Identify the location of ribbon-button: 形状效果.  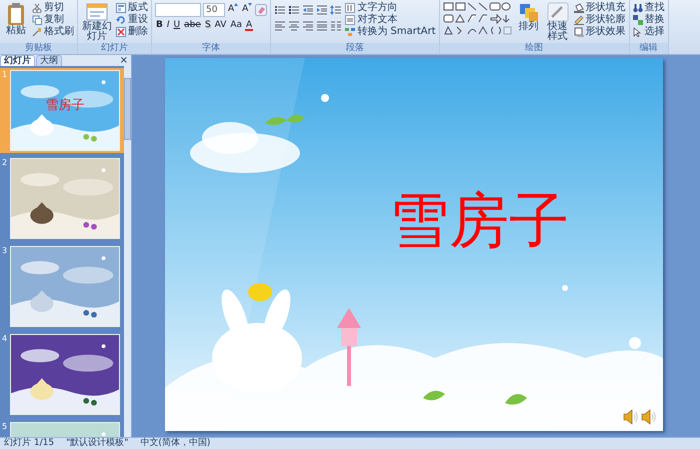
(600, 31).